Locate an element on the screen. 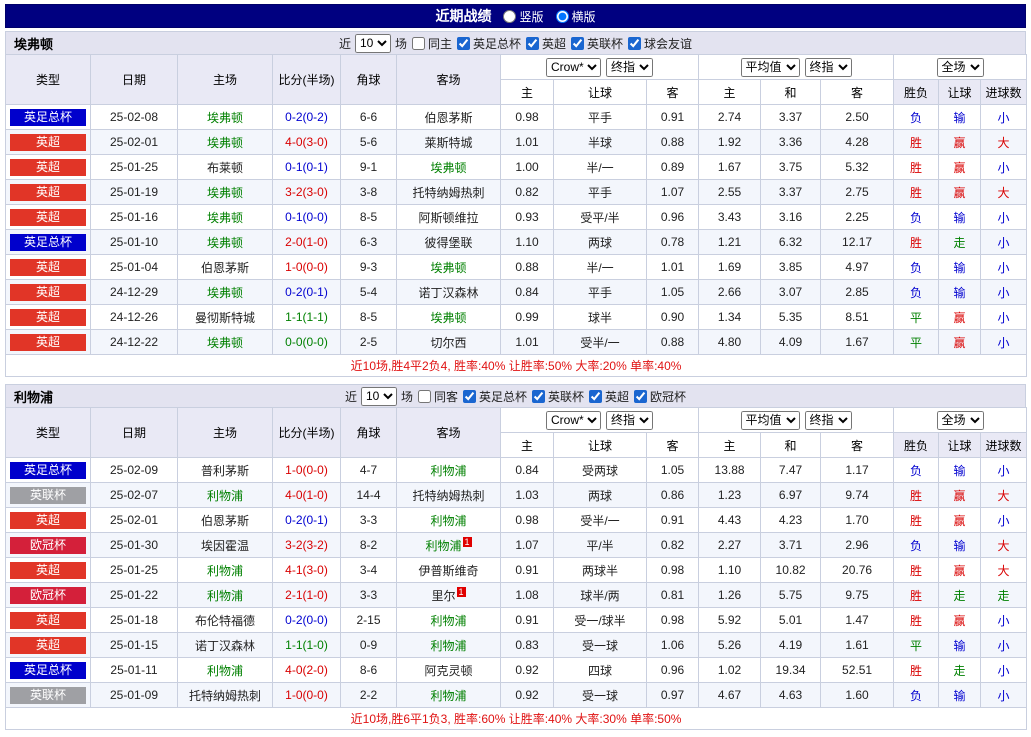 The width and height of the screenshot is (1031, 737). competition-filter: 欧冠杯 is located at coordinates (659, 396).